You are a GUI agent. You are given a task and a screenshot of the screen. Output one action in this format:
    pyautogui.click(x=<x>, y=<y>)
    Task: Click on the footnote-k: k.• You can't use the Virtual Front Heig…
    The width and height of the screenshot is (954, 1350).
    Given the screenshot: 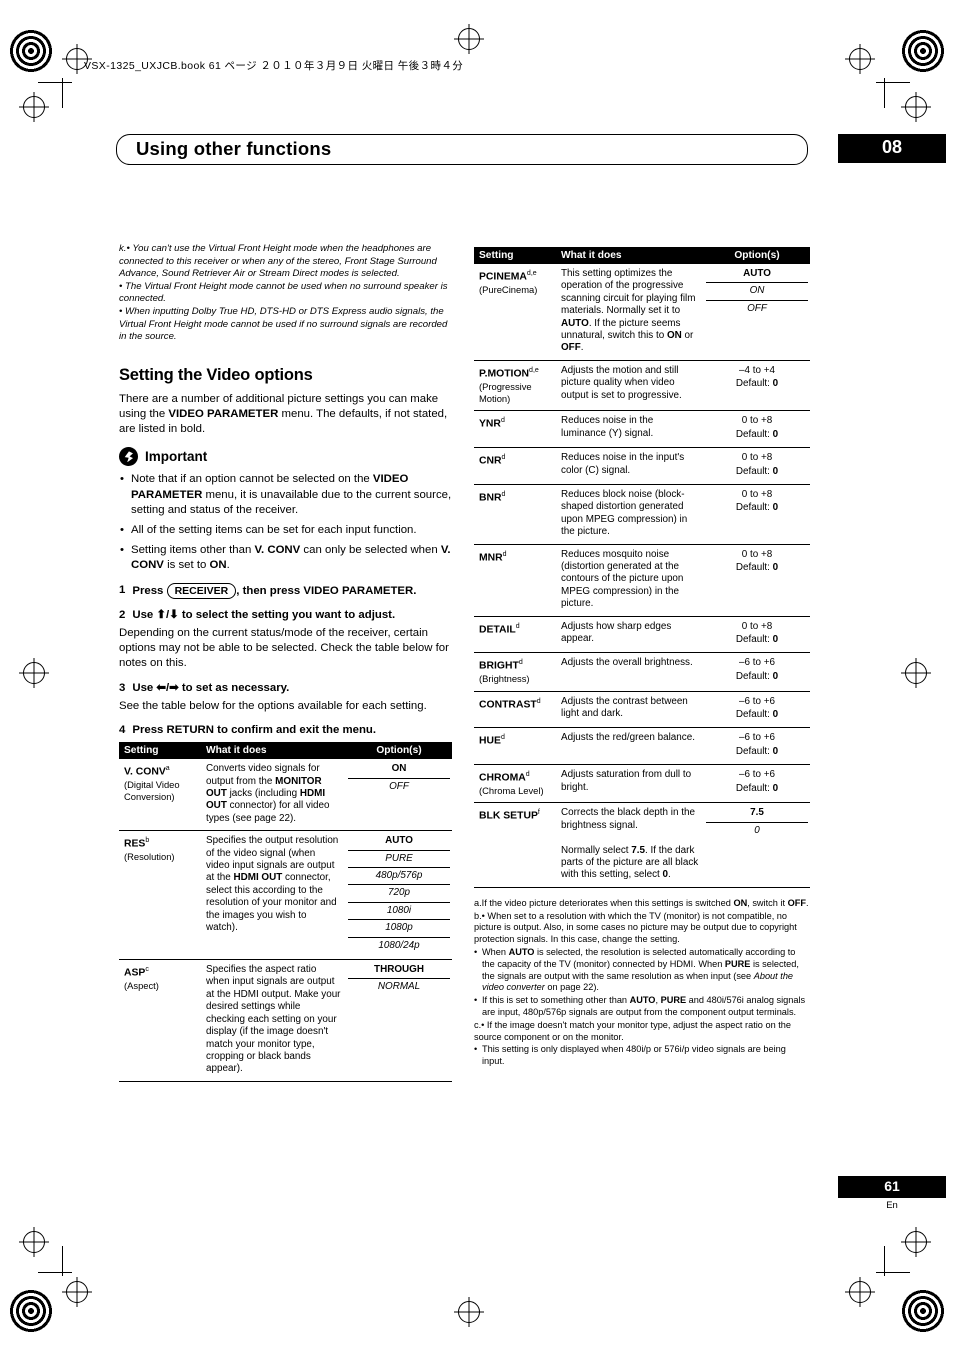 What is the action you would take?
    pyautogui.click(x=285, y=293)
    